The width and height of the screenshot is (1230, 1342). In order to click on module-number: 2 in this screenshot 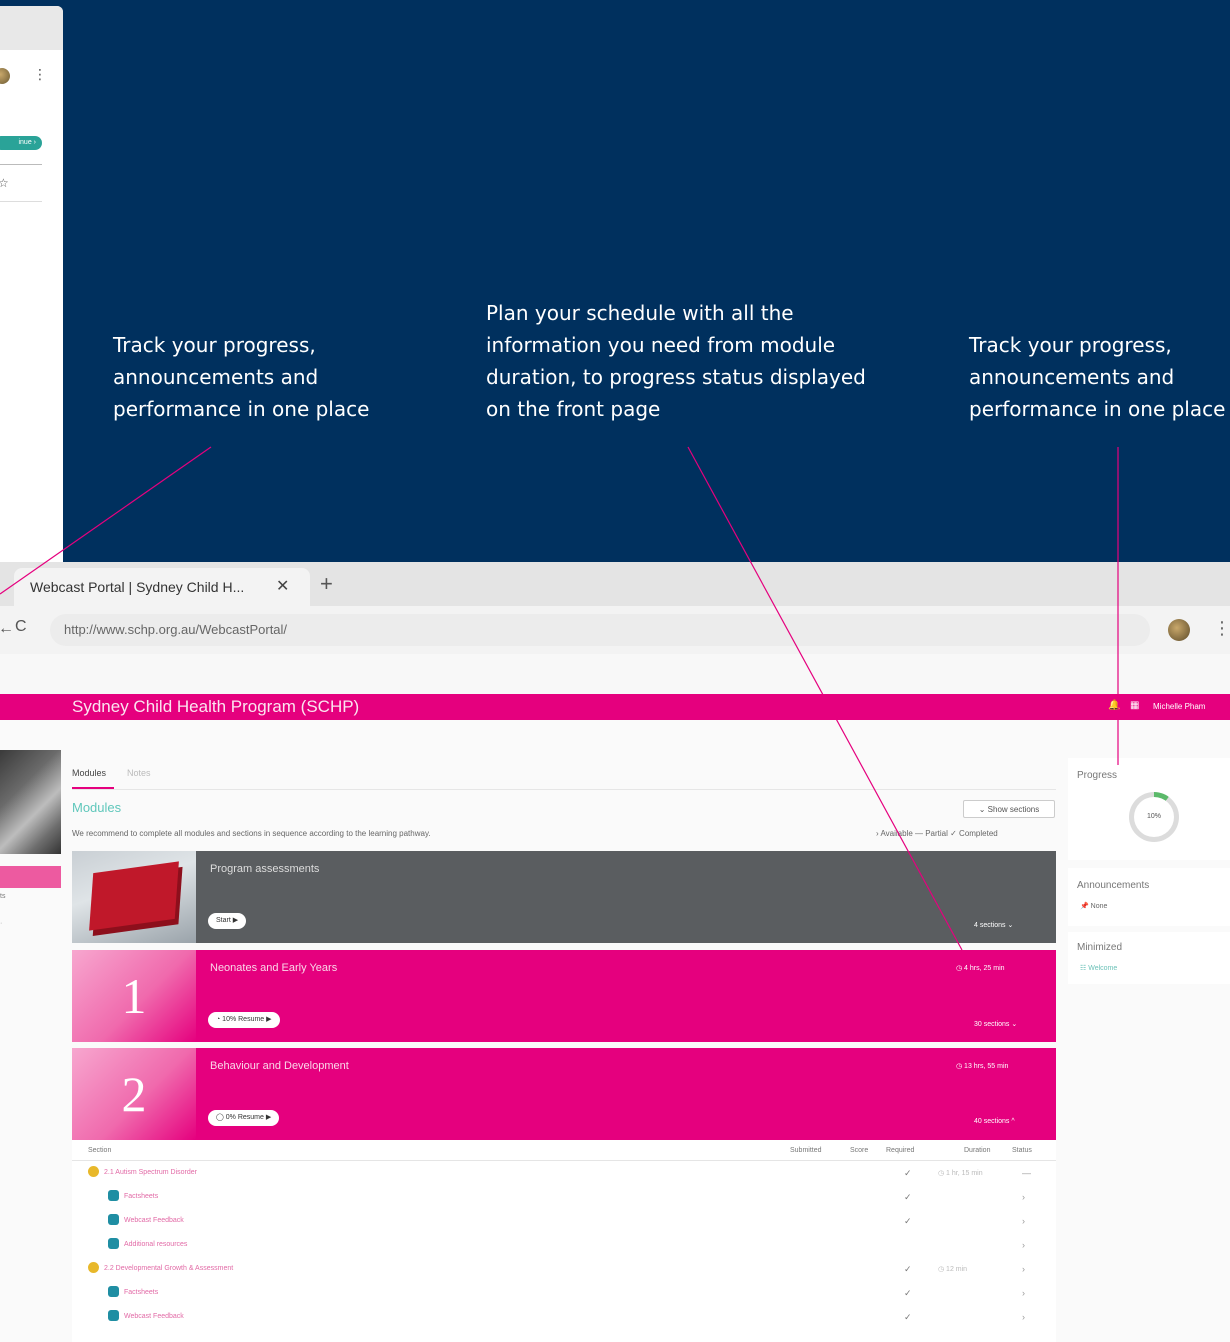, I will do `click(134, 1094)`.